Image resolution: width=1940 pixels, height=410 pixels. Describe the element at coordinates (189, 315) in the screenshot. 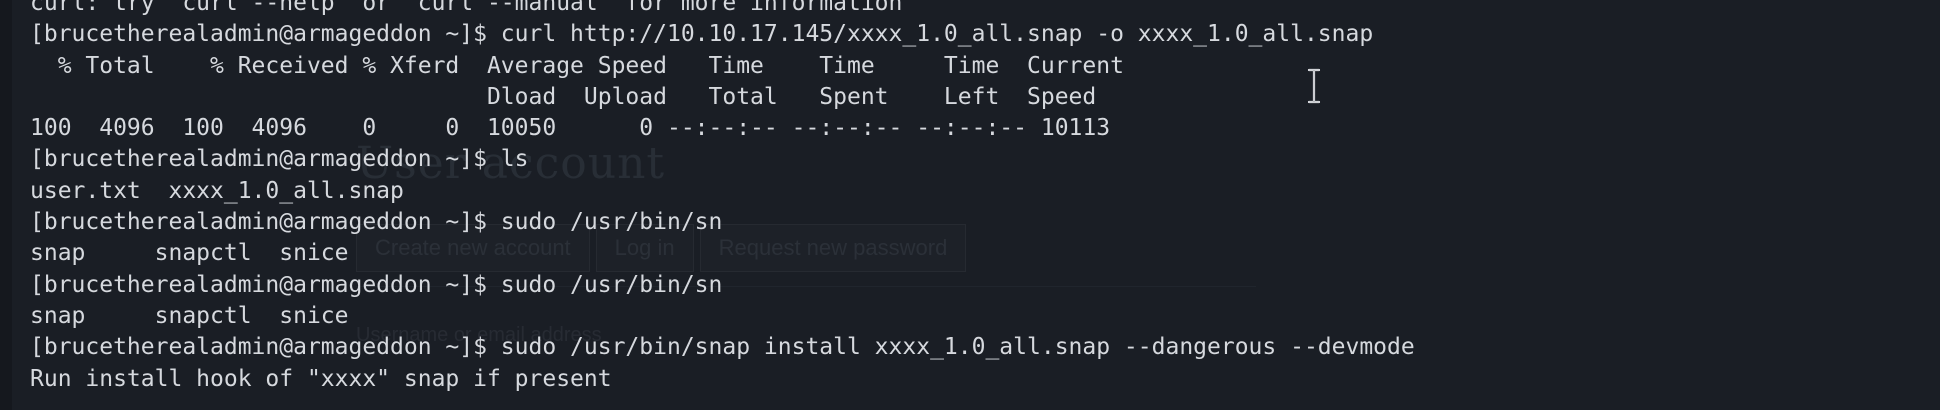

I see `terminal-line-completion-2: snap snapctl snice` at that location.